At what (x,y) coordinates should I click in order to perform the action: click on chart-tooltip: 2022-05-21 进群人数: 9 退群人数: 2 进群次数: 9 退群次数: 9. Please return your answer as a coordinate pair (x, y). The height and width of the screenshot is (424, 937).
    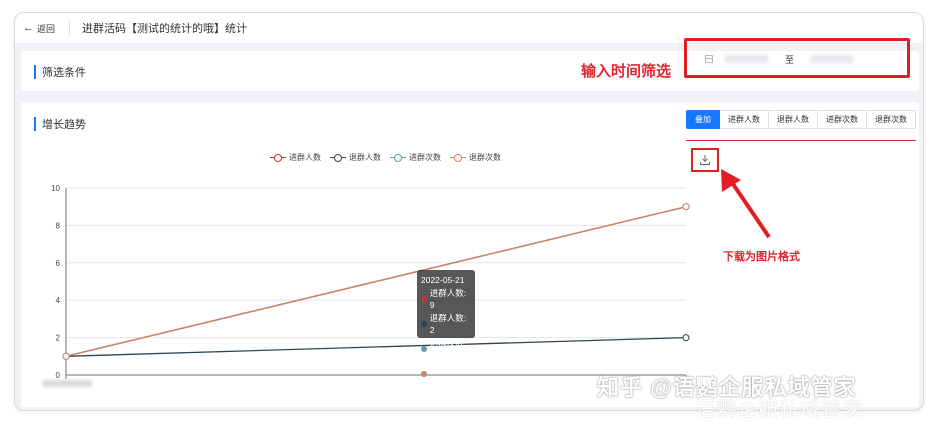
    Looking at the image, I should click on (446, 327).